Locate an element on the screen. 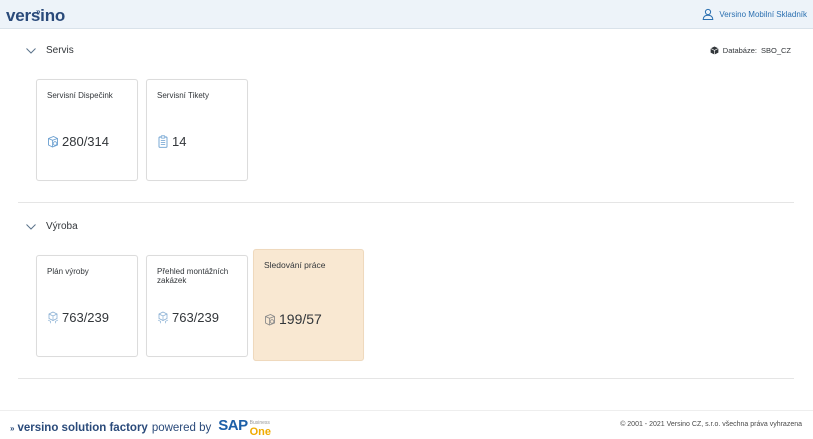 The height and width of the screenshot is (439, 813). section-header-servis: Servis is located at coordinates (50, 50).